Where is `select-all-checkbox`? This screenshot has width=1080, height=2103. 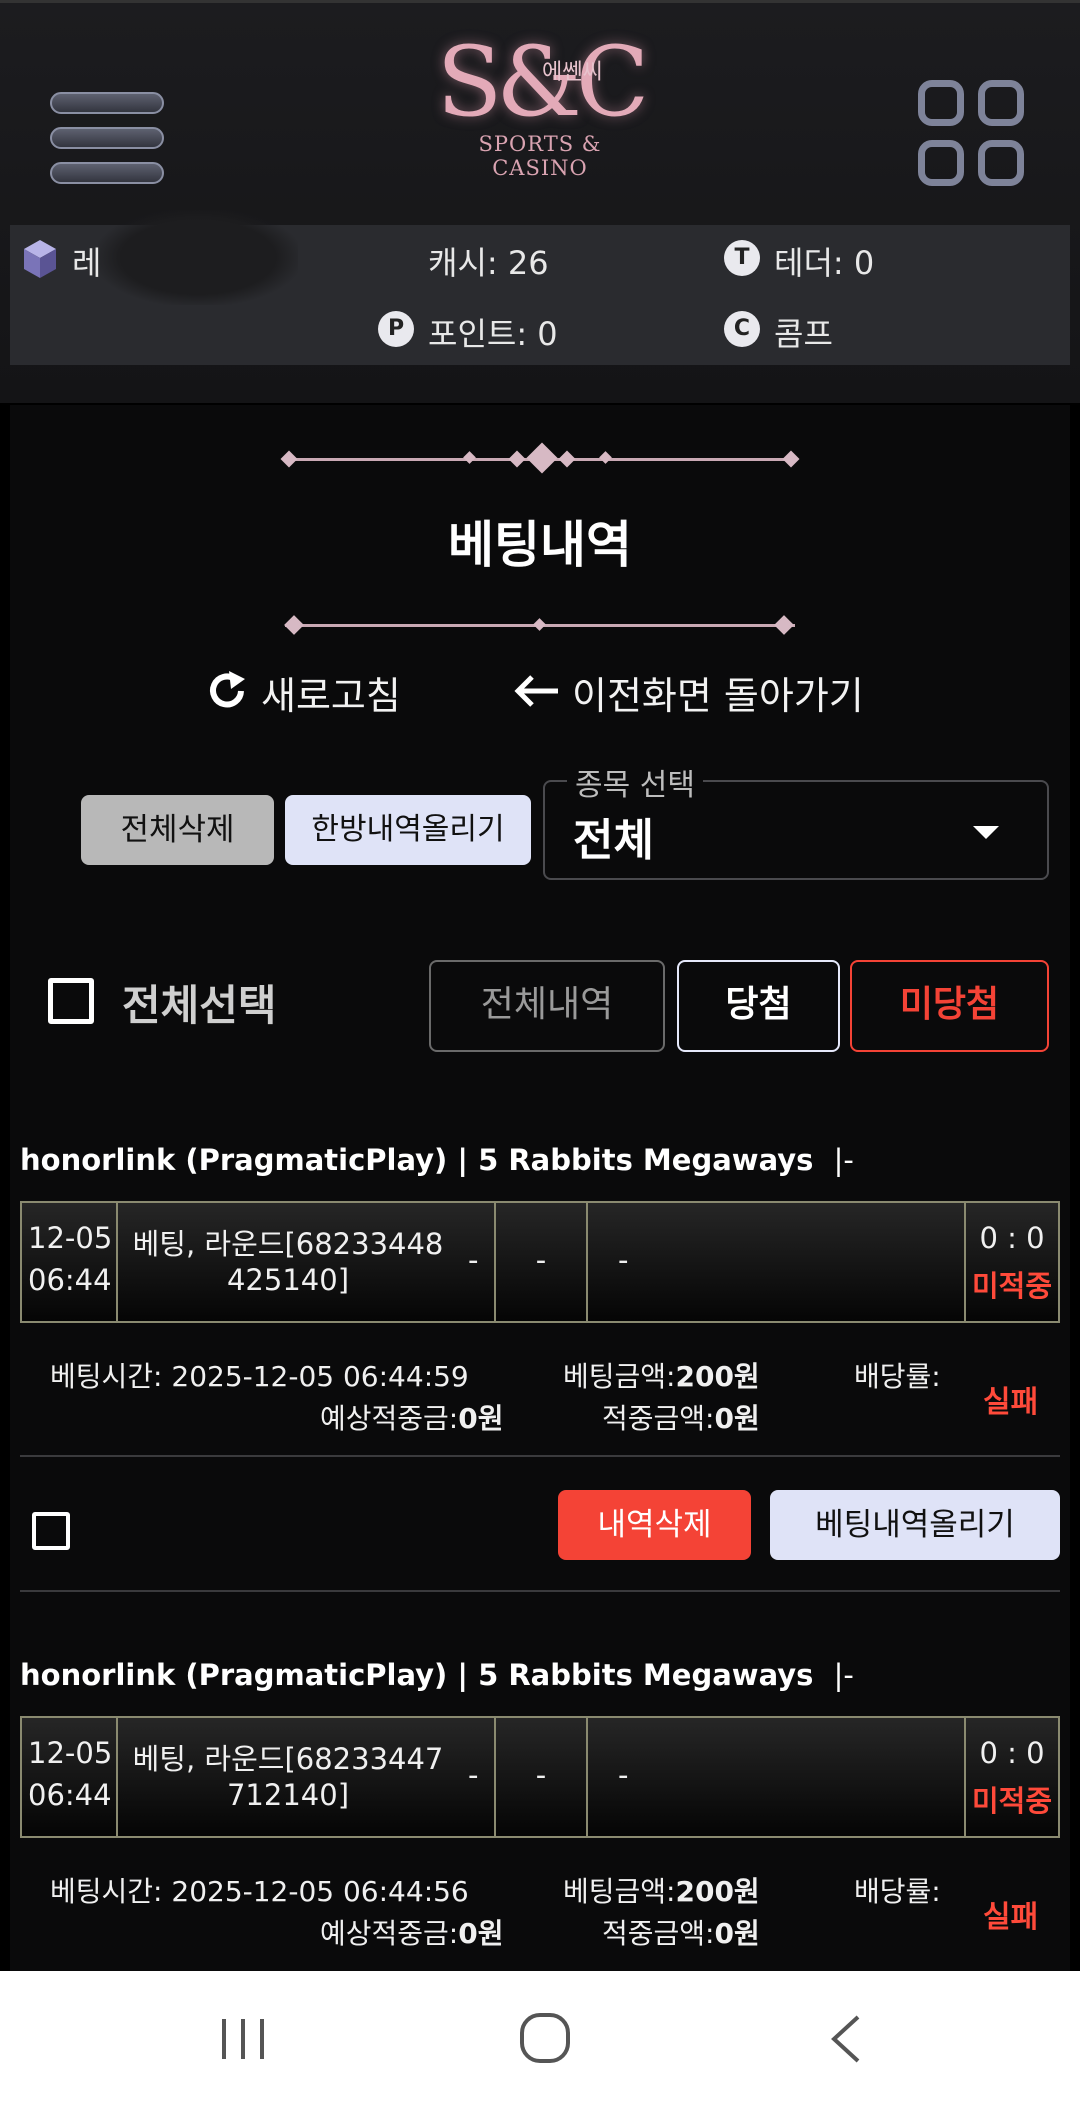 select-all-checkbox is located at coordinates (71, 1001).